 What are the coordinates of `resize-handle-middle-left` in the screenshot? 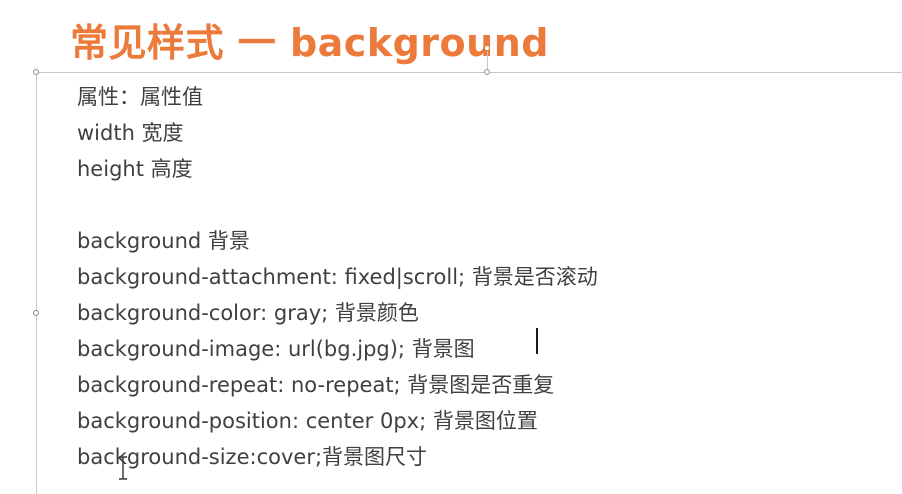 It's located at (36, 313).